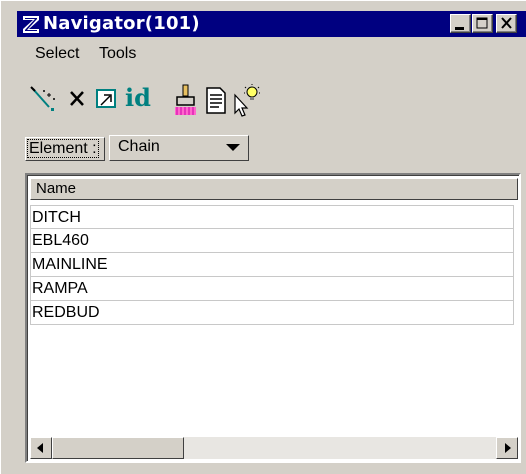  I want to click on scroll-right-button, so click(507, 448).